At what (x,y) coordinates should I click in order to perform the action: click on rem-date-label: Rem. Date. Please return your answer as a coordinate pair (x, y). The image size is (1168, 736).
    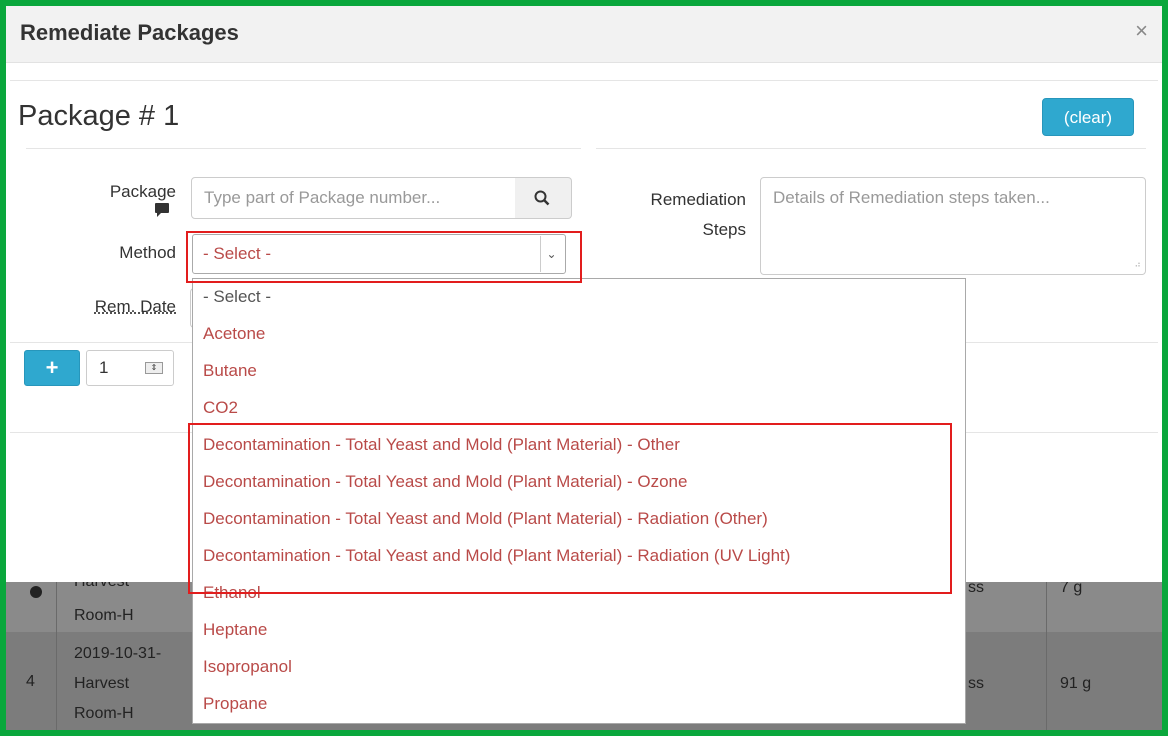
    Looking at the image, I should click on (135, 306).